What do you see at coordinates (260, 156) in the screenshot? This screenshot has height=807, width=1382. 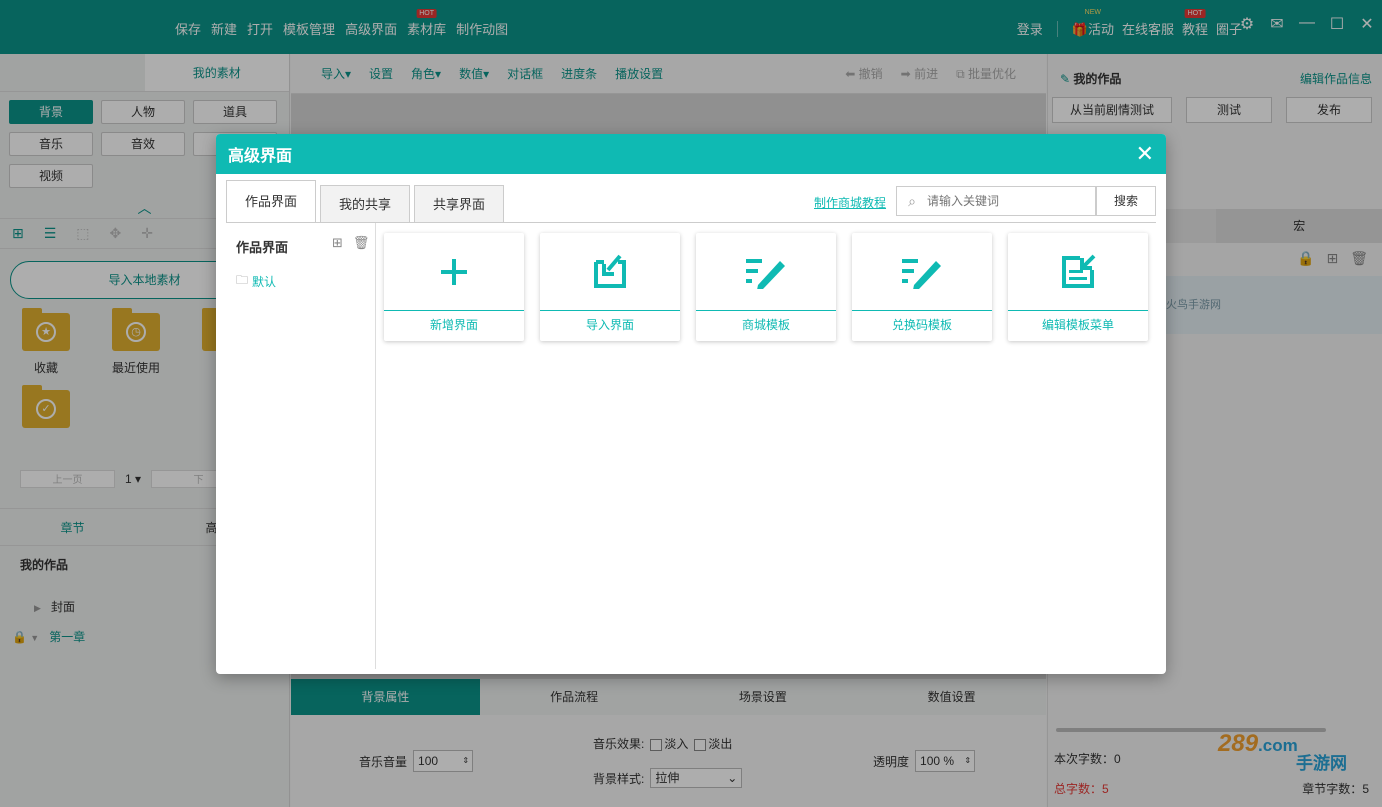 I see `dialog-title: 高级界面` at bounding box center [260, 156].